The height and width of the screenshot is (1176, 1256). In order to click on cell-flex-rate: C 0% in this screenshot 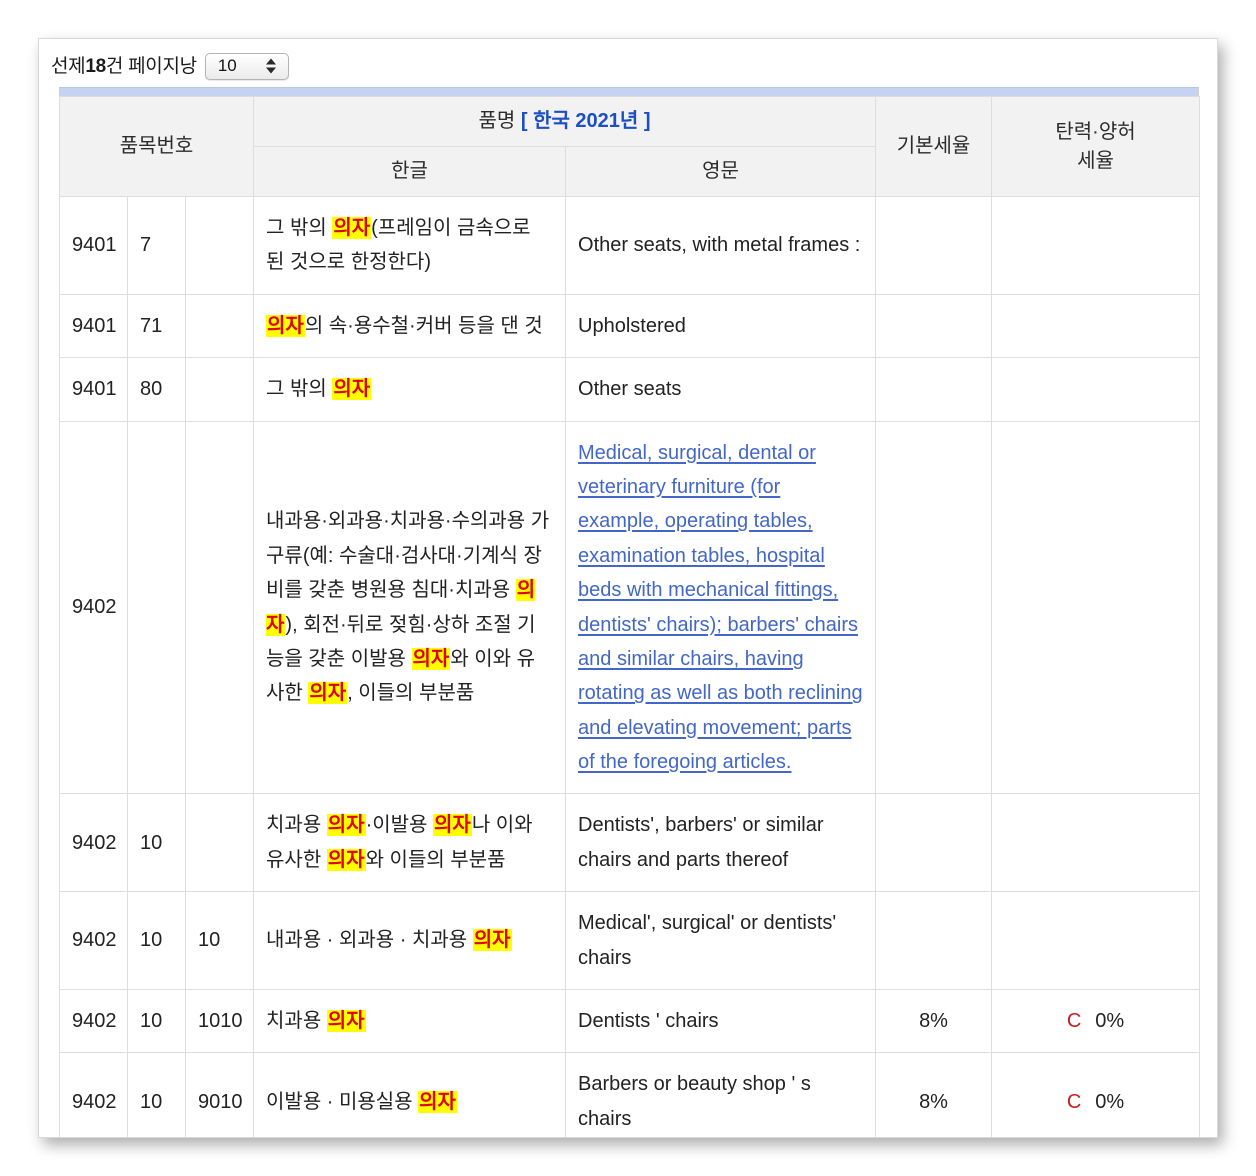, I will do `click(1096, 1094)`.